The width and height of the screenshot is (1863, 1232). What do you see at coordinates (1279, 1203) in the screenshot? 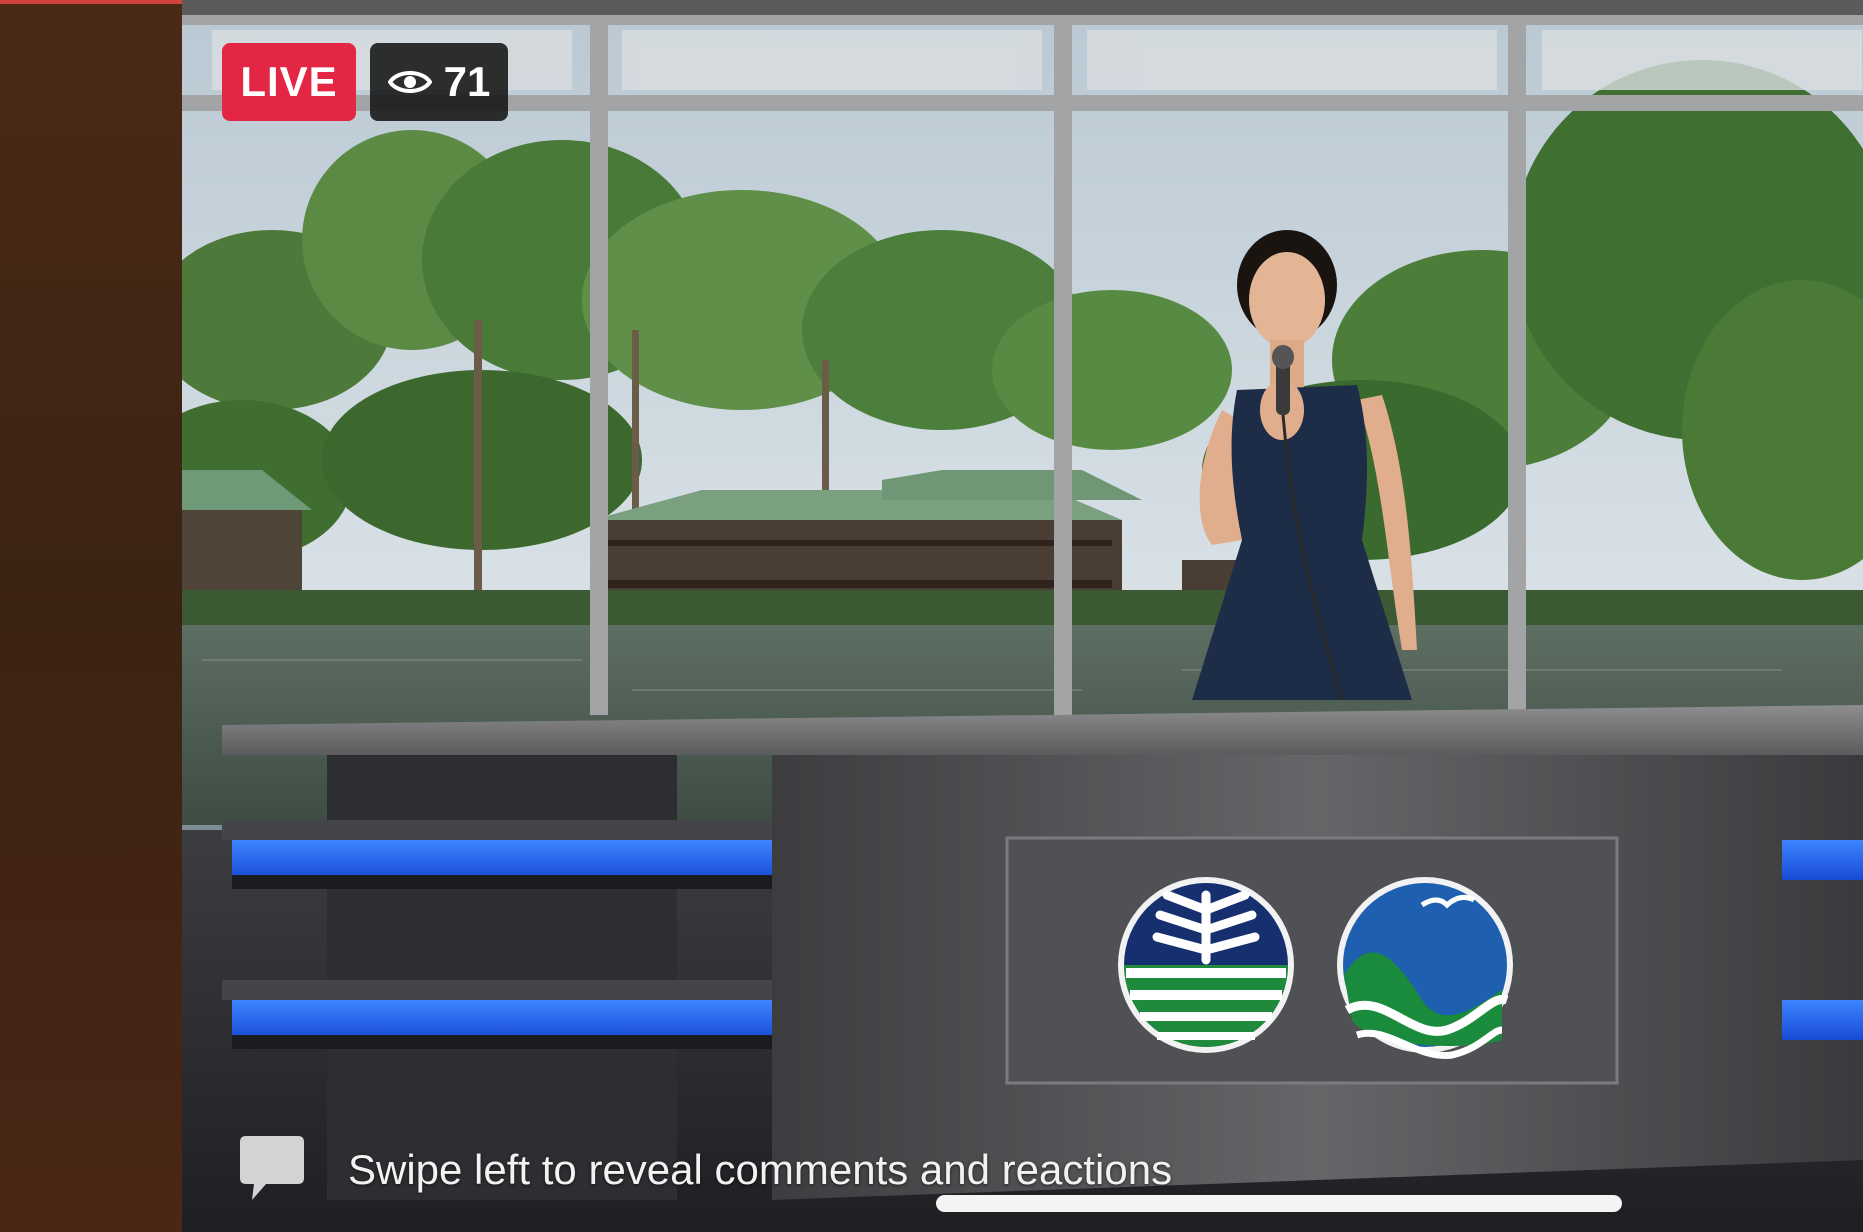
I see `home-indicator` at bounding box center [1279, 1203].